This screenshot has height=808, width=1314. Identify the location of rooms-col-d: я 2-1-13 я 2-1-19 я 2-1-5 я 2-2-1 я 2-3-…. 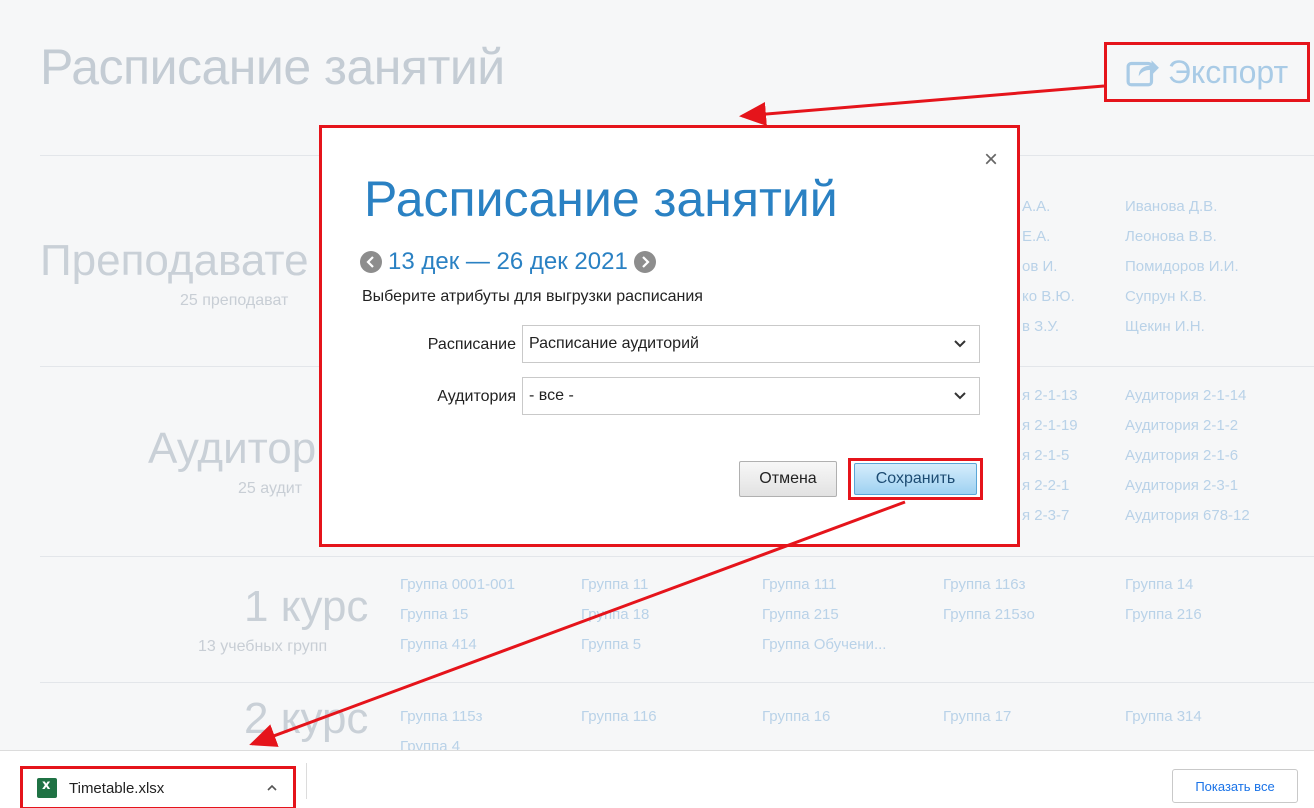
(1050, 456).